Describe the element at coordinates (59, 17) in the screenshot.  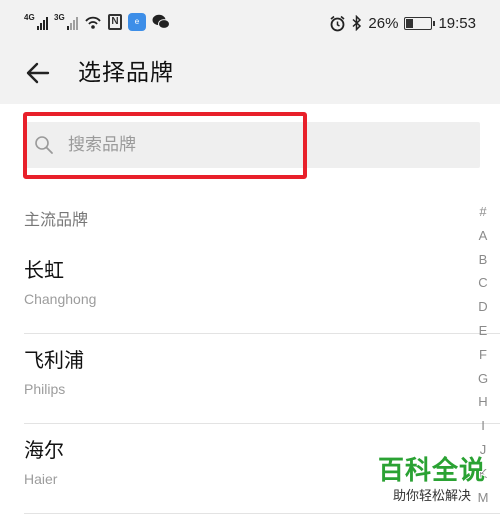
I see `sim2-network-type: 3G` at that location.